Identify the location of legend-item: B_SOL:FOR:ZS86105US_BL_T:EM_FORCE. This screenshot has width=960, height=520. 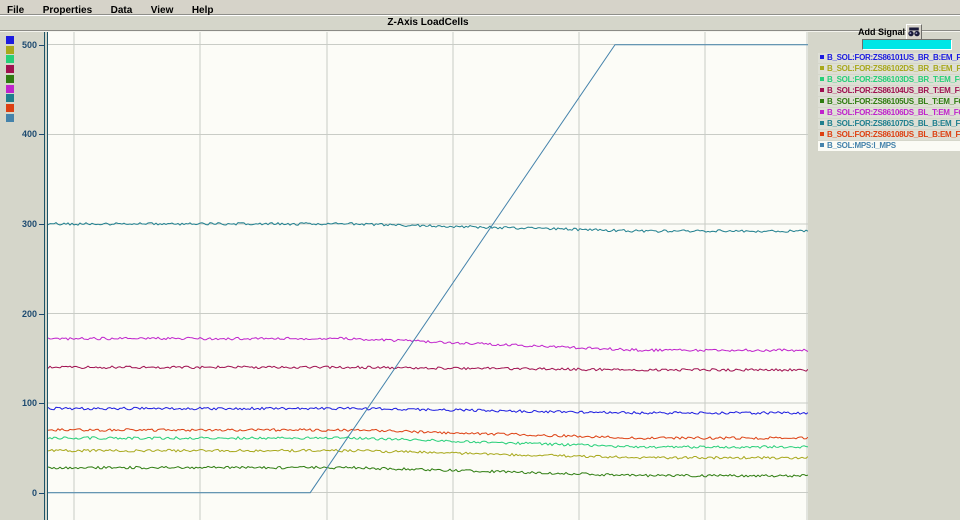
(889, 102).